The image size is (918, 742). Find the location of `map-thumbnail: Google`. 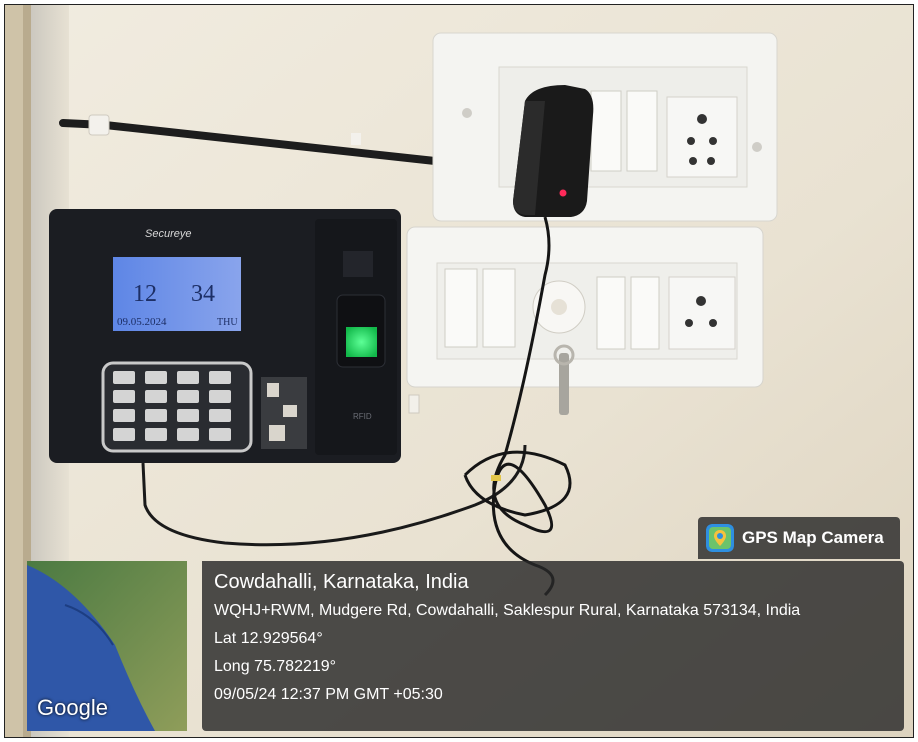

map-thumbnail: Google is located at coordinates (107, 646).